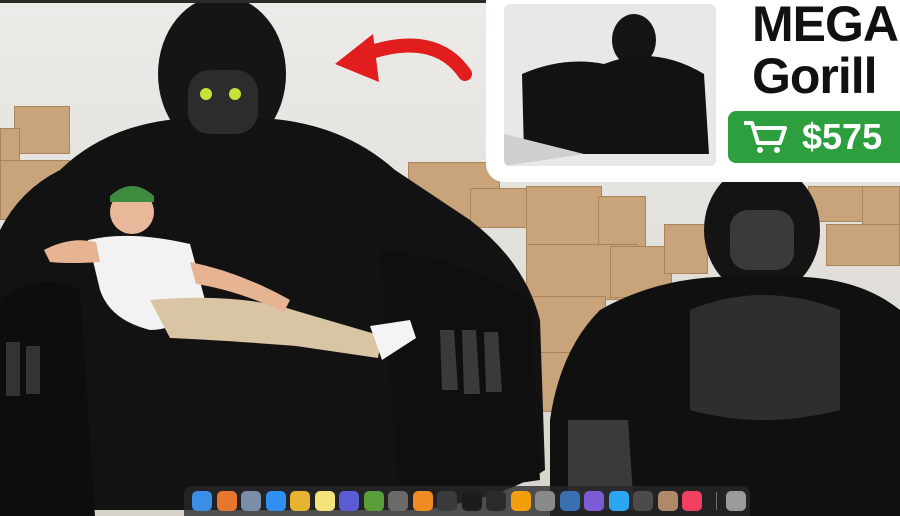 The image size is (900, 516). Describe the element at coordinates (815, 76) in the screenshot. I see `inset-title-line2: Gorill` at that location.